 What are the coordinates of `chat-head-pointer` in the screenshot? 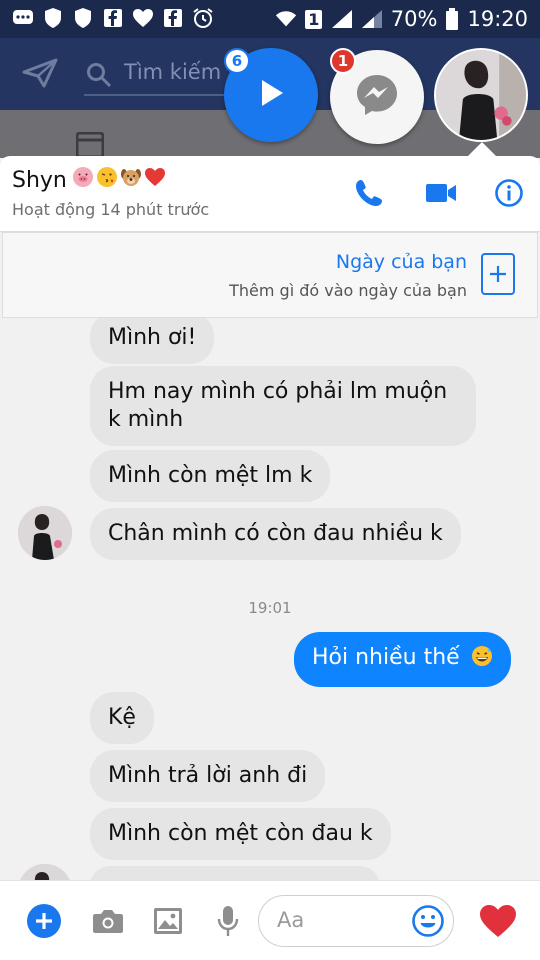 It's located at (482, 149).